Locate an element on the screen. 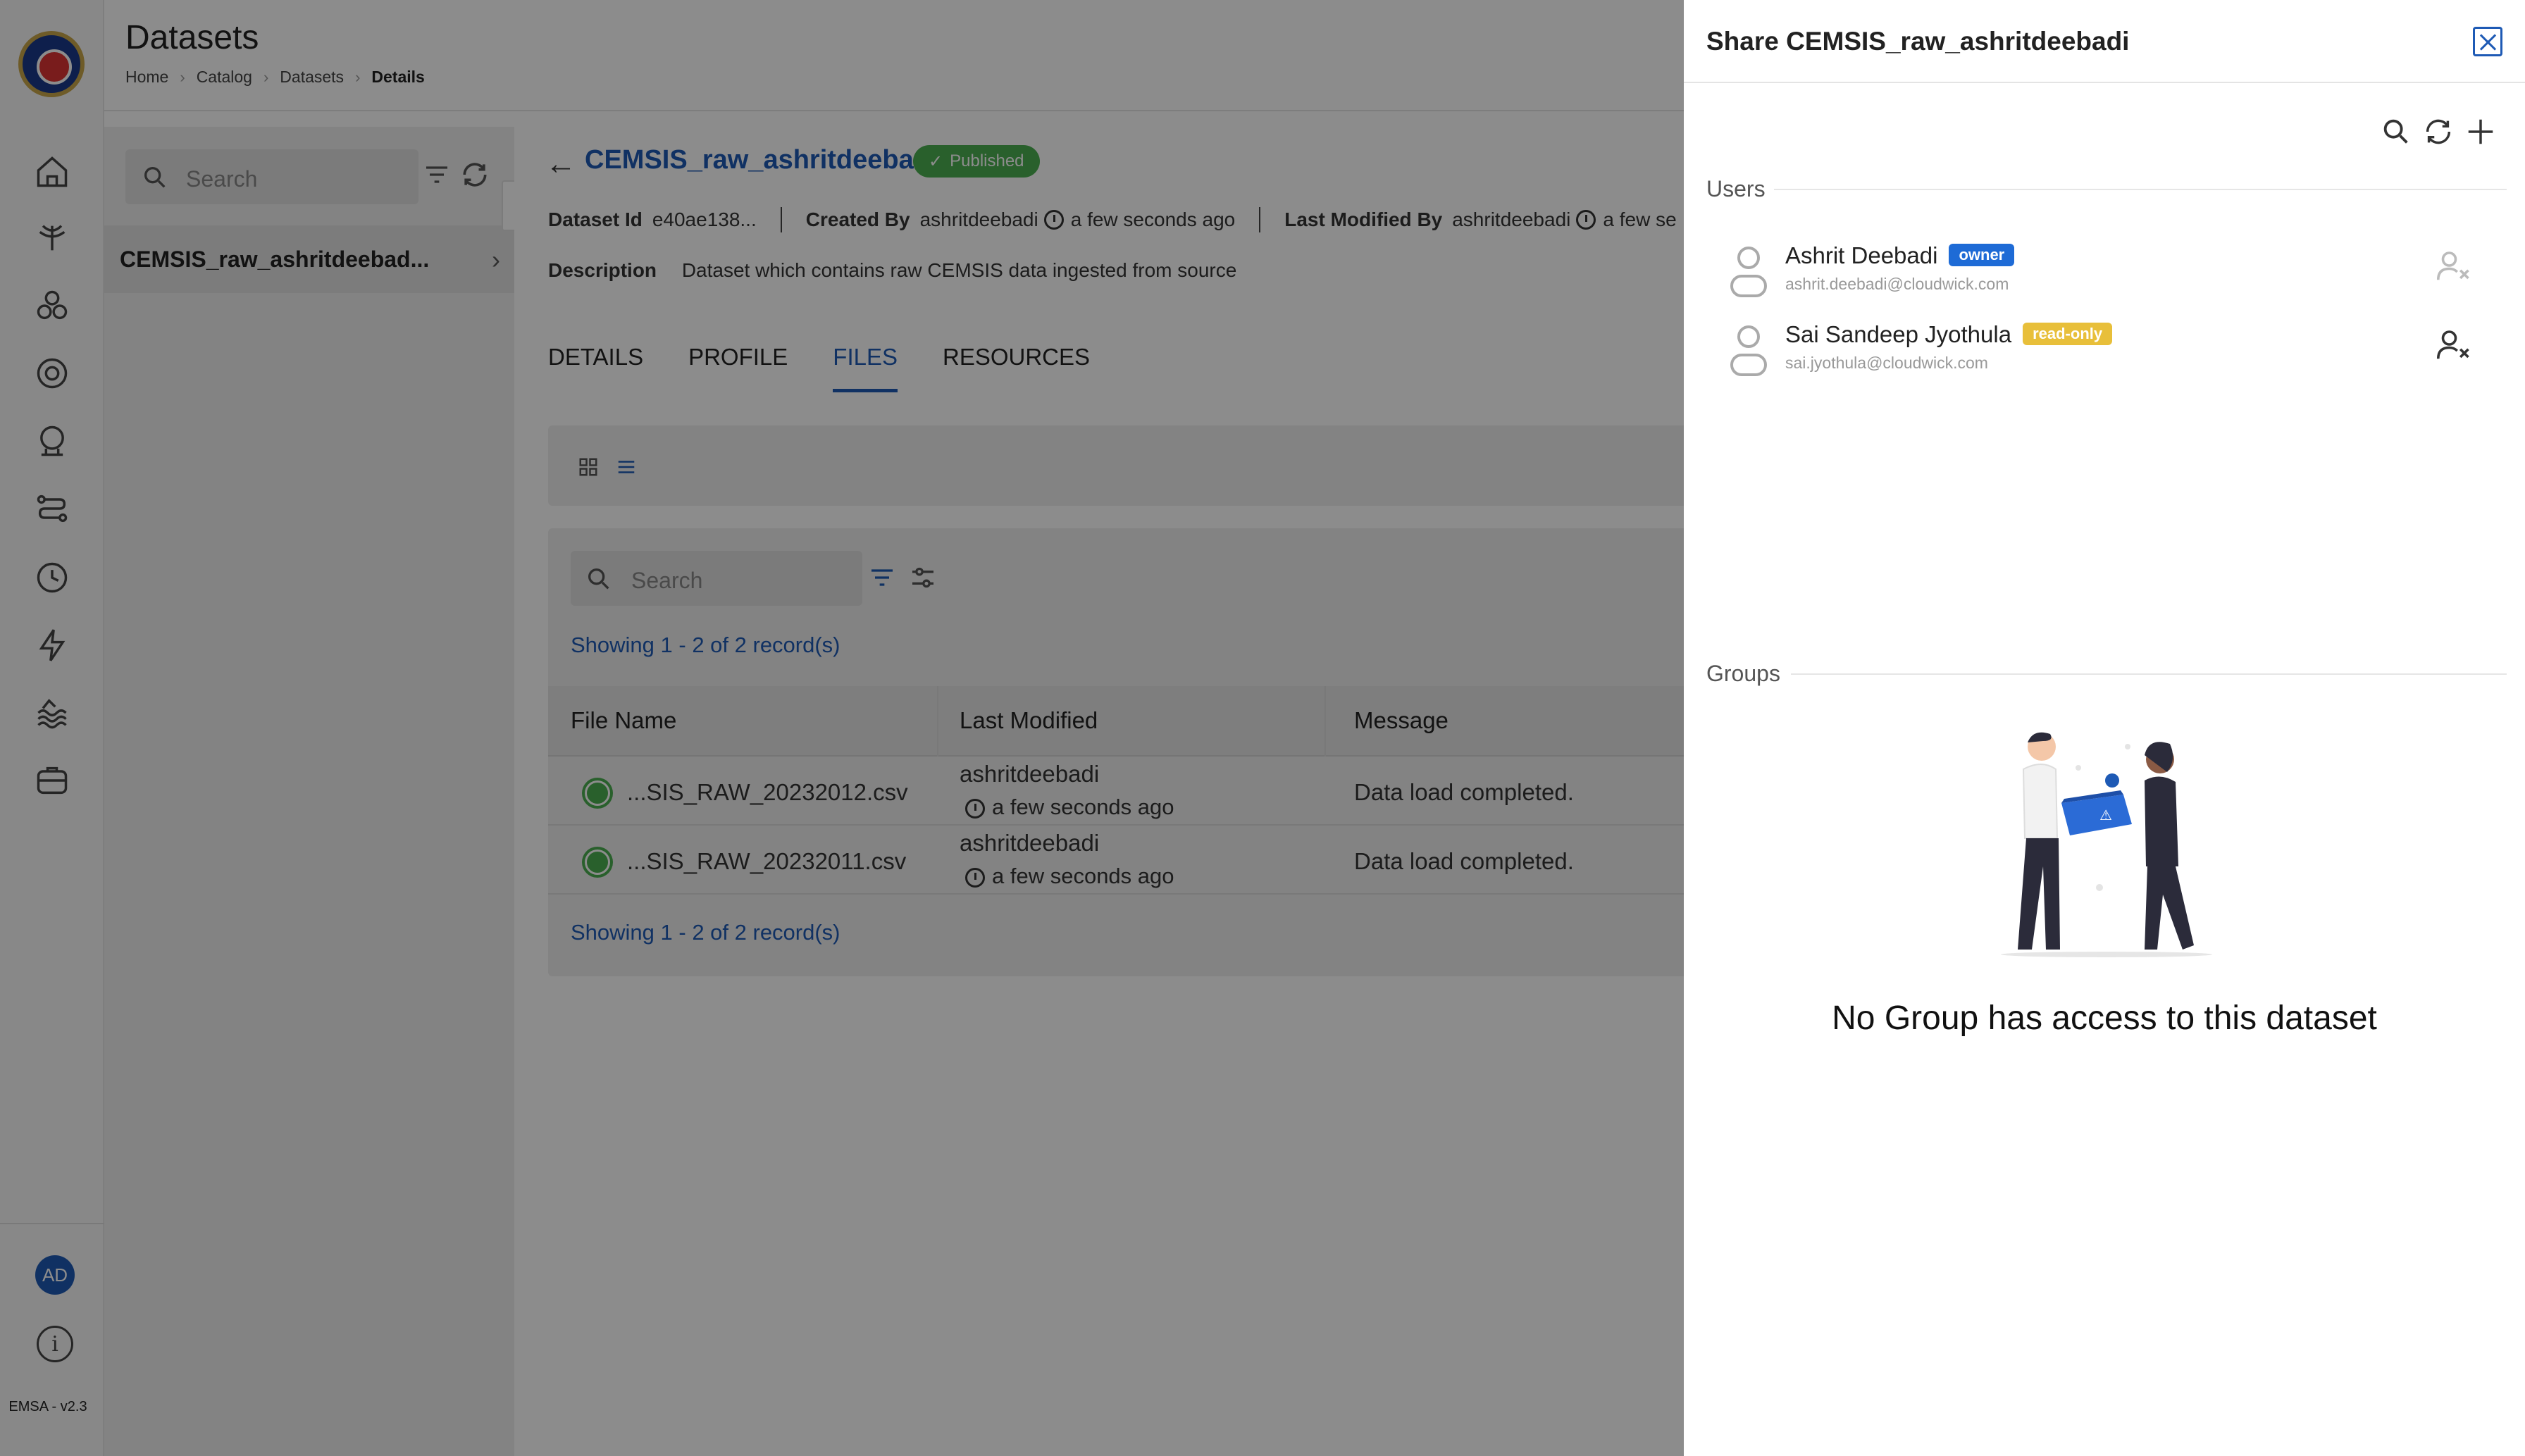 The height and width of the screenshot is (1456, 2525). user-name: Ashrit Deebadi owner is located at coordinates (1900, 255).